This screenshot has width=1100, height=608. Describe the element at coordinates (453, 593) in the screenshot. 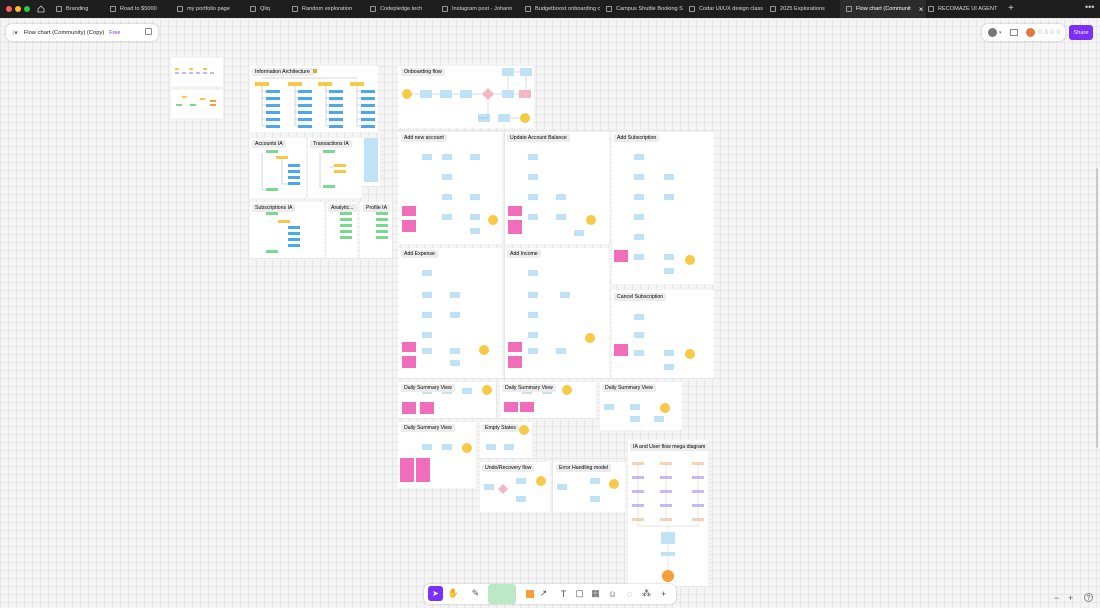

I see `hand-tool: ✋` at that location.